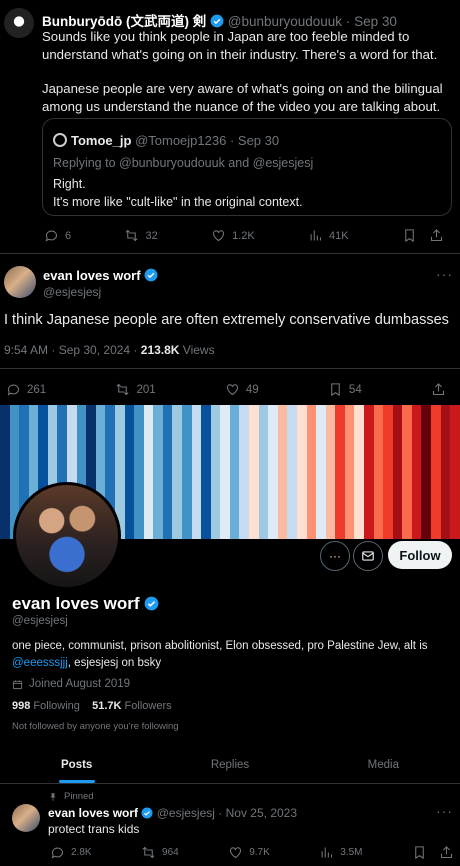  What do you see at coordinates (40, 663) in the screenshot?
I see `bio-link: @eeesssjjj` at bounding box center [40, 663].